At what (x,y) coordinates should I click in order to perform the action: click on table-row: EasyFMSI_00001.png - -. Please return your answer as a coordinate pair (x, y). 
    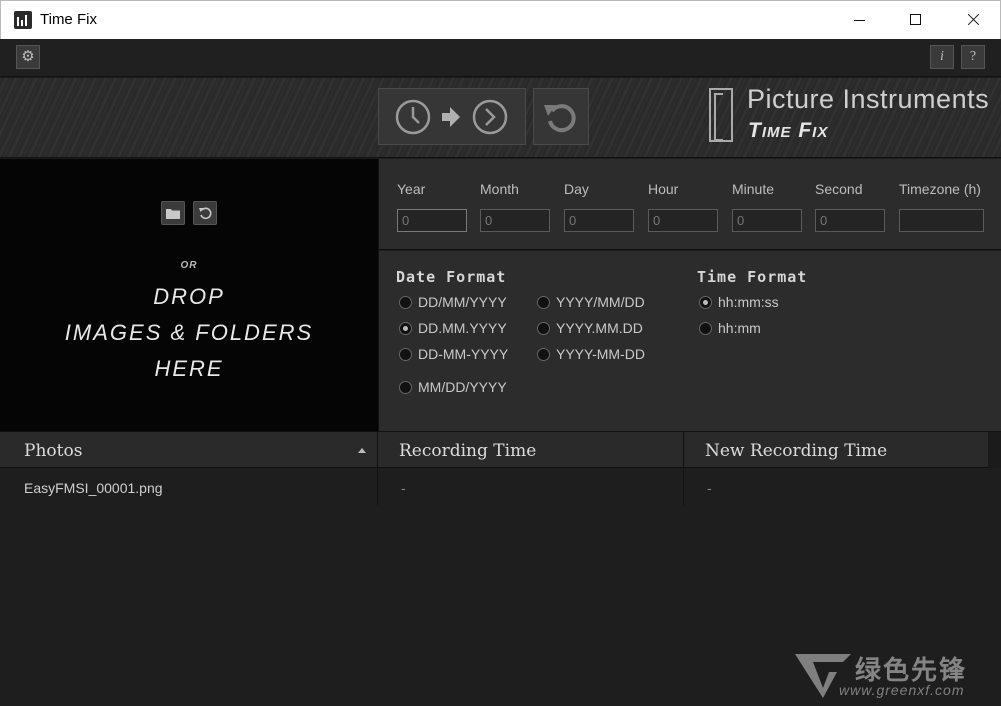
    Looking at the image, I should click on (494, 487).